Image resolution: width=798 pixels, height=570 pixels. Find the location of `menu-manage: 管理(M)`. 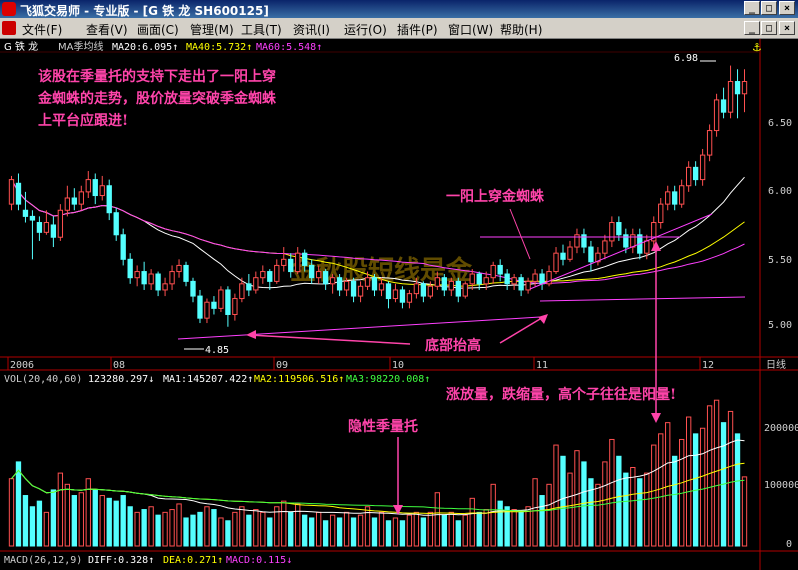

menu-manage: 管理(M) is located at coordinates (212, 29).